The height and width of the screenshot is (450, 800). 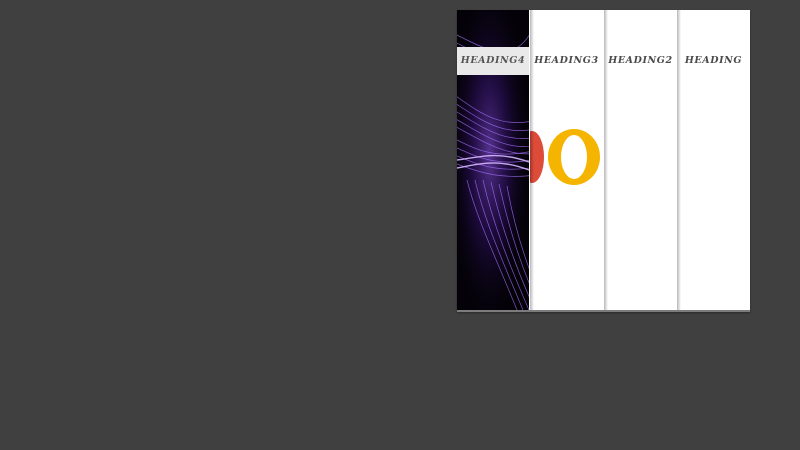 I want to click on accordion-panel-heading2: HEADING2, so click(x=640, y=160).